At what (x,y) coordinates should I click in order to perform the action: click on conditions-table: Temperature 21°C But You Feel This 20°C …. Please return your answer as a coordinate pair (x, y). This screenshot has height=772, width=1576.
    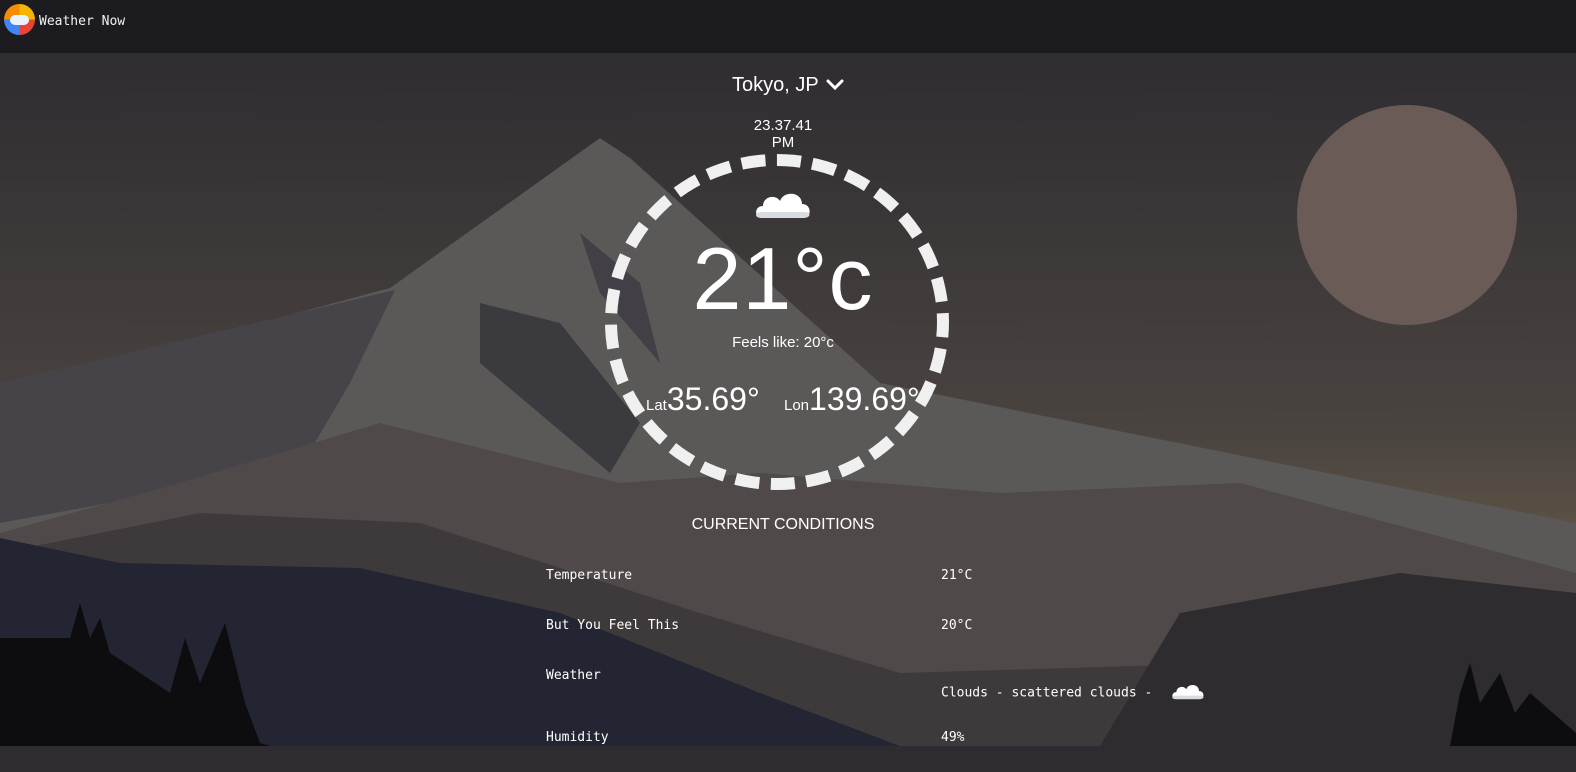
    Looking at the image, I should click on (926, 666).